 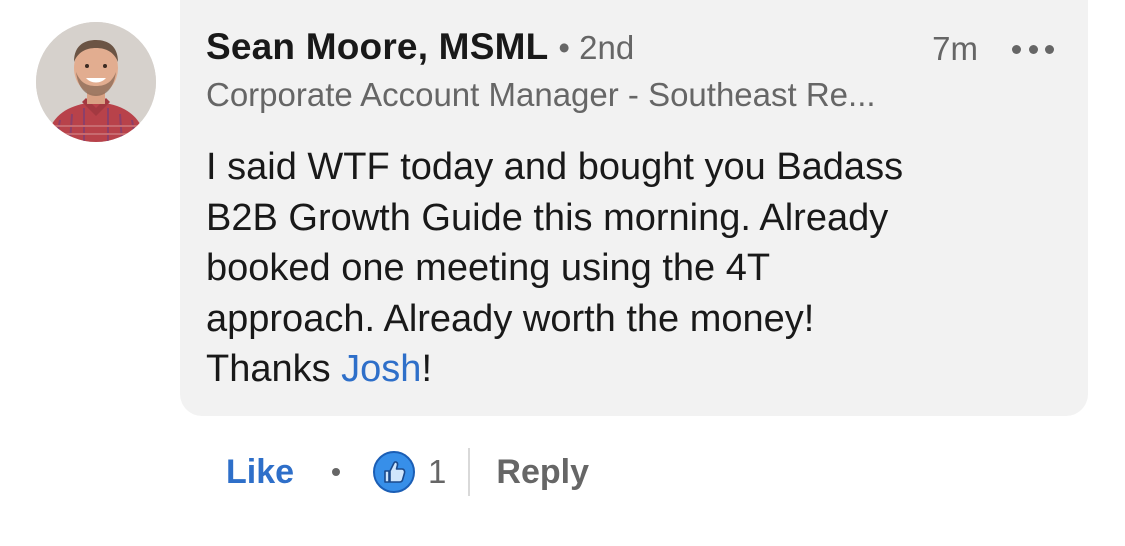 What do you see at coordinates (542, 472) in the screenshot?
I see `reply-button: Reply` at bounding box center [542, 472].